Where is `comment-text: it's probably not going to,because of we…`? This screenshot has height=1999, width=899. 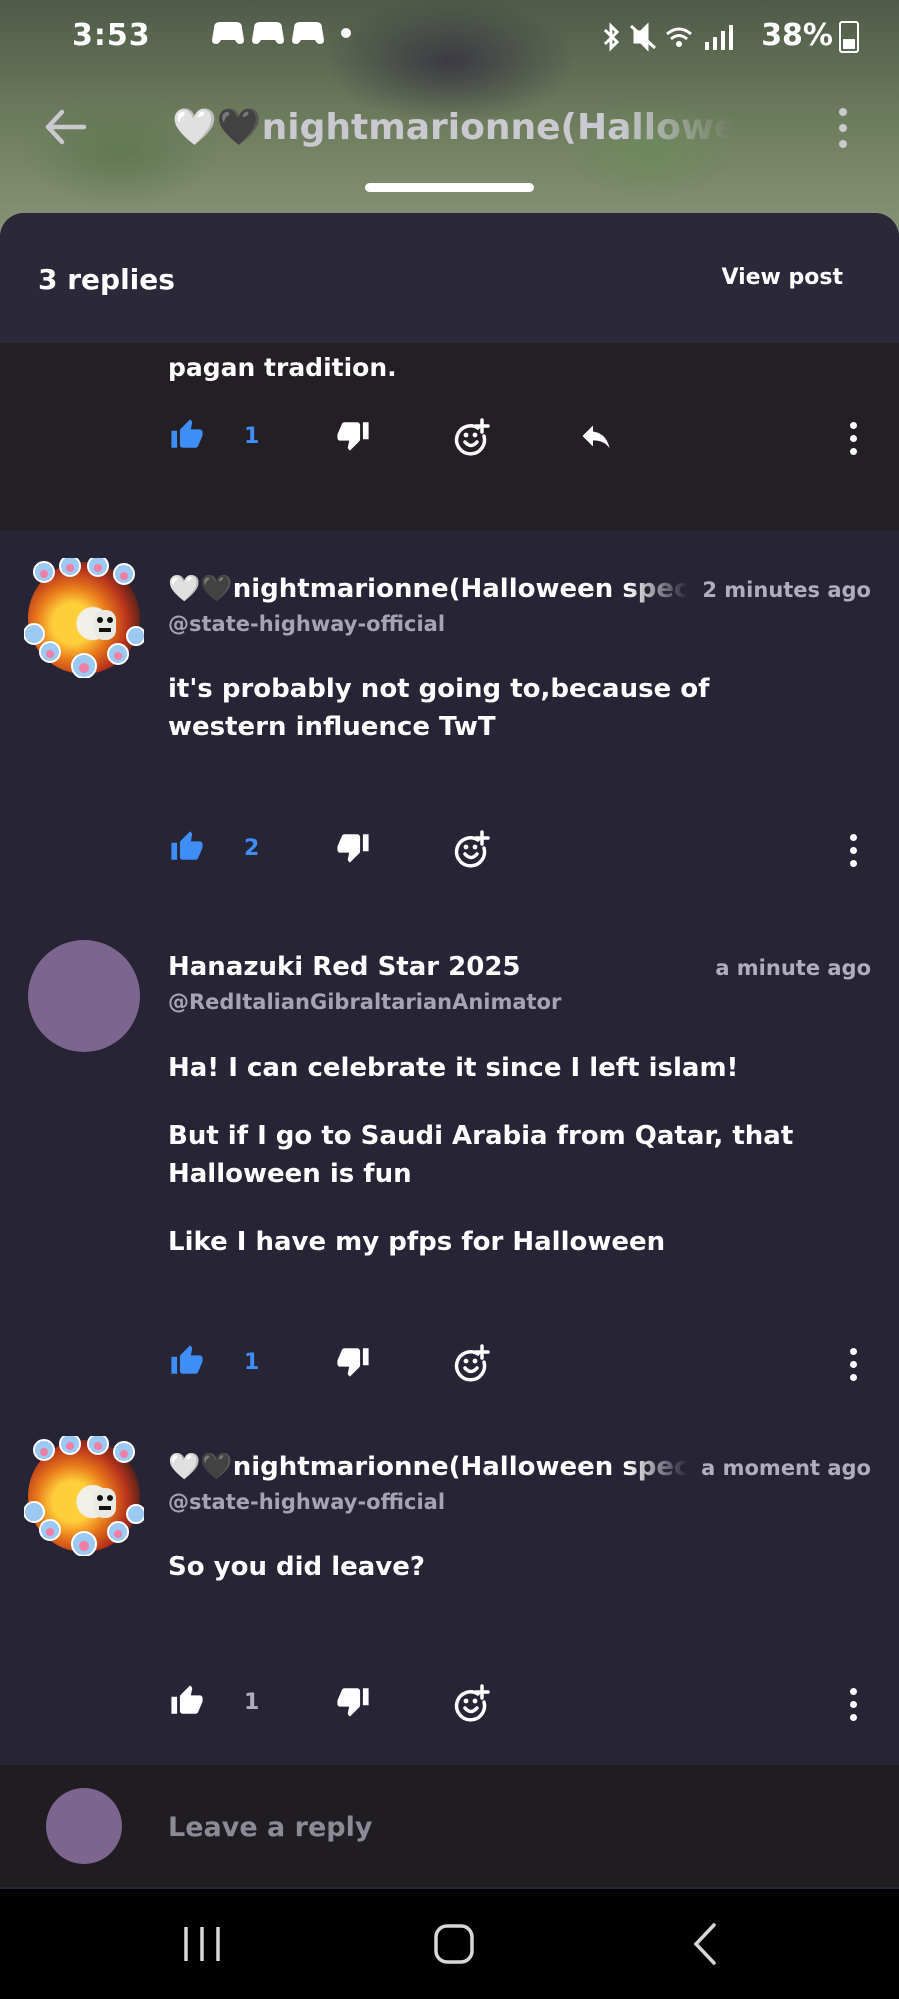
comment-text: it's probably not going to,because of we… is located at coordinates (498, 708).